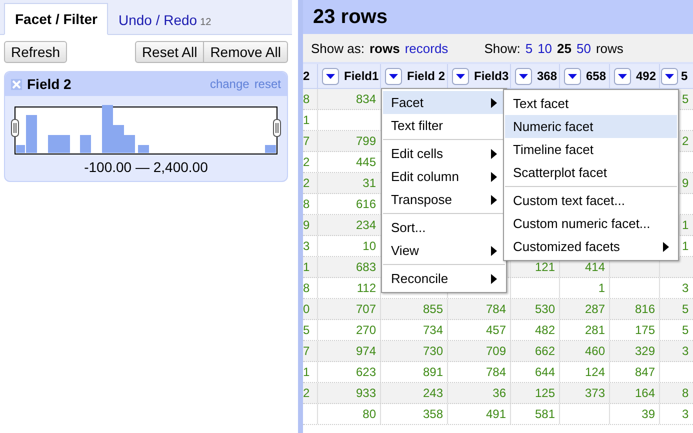 This screenshot has height=433, width=693. I want to click on table-cell: 616, so click(366, 204).